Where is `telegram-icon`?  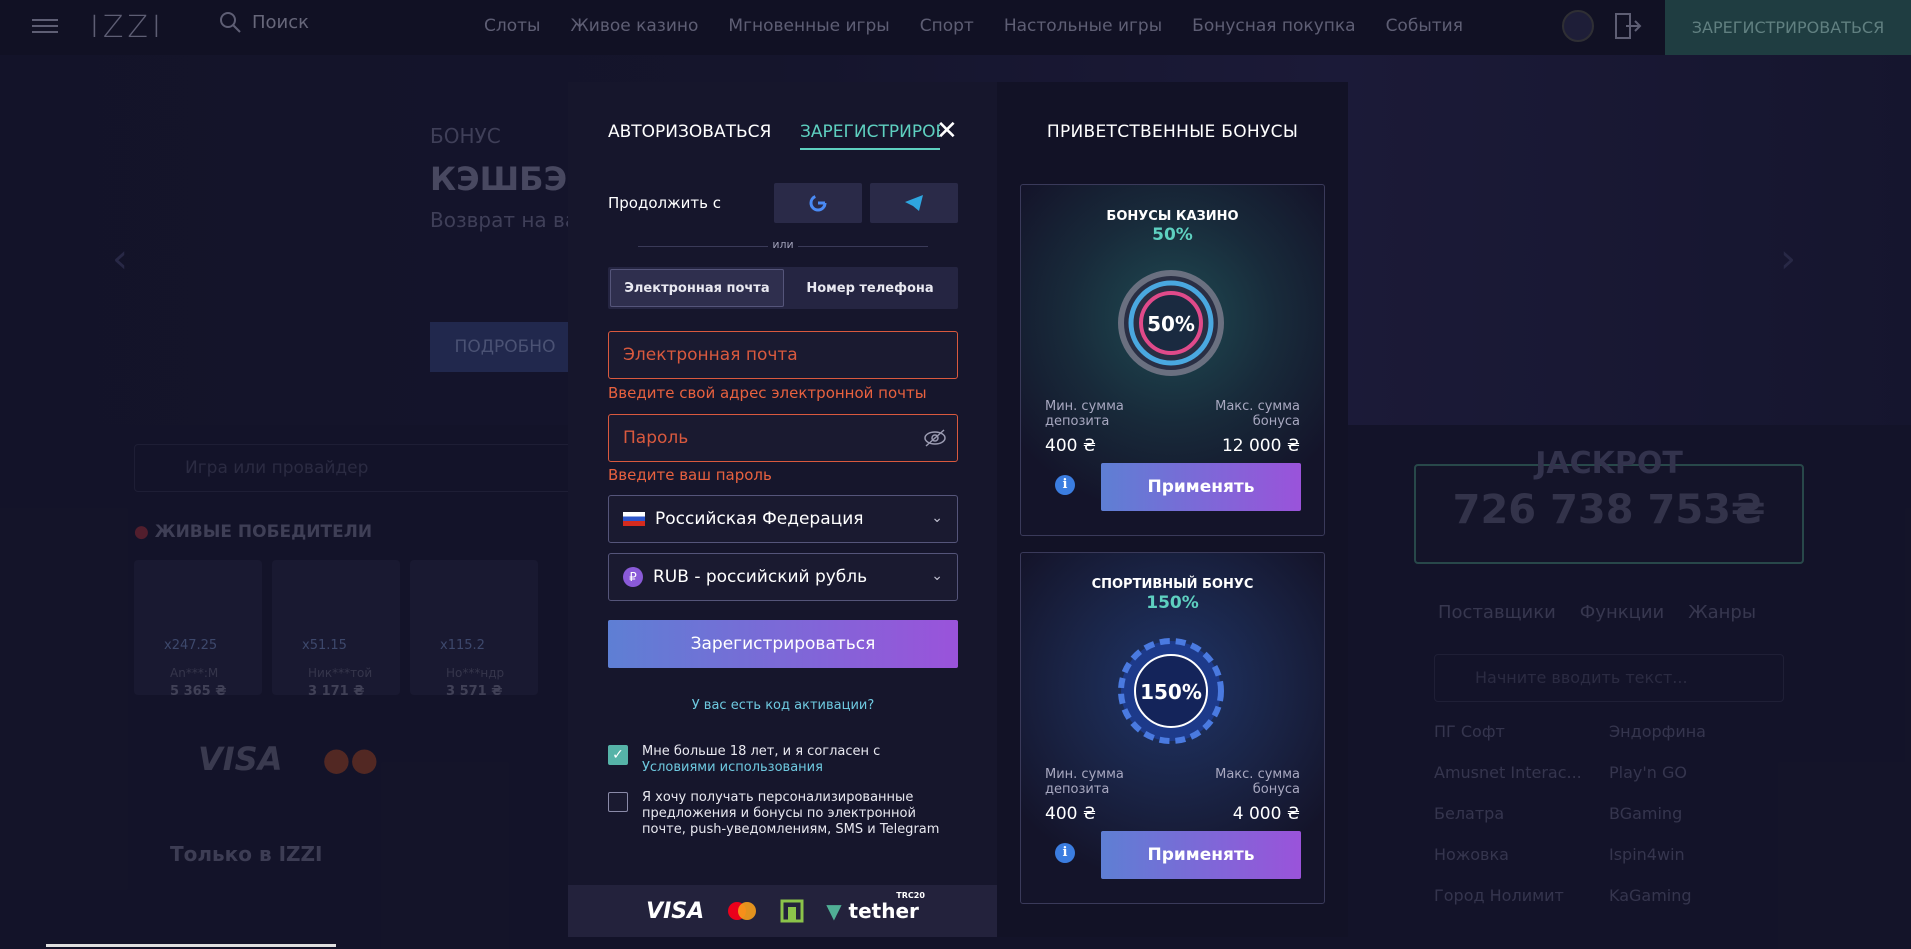
telegram-icon is located at coordinates (914, 203).